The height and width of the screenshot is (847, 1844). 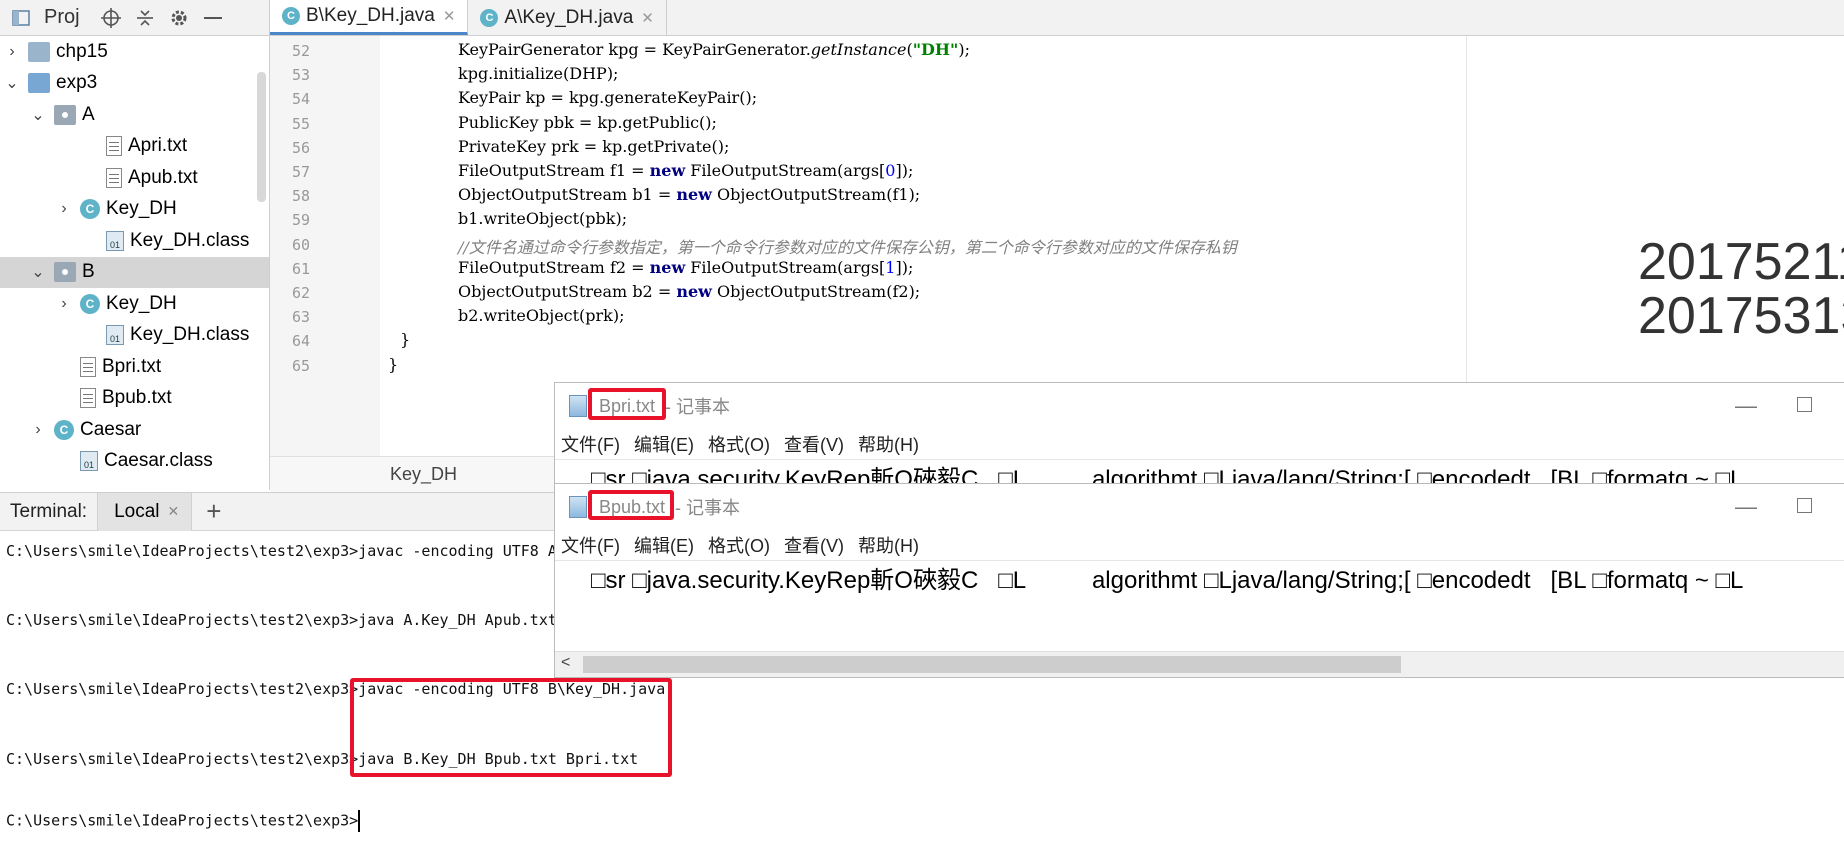 What do you see at coordinates (179, 18) in the screenshot?
I see `gear-icon` at bounding box center [179, 18].